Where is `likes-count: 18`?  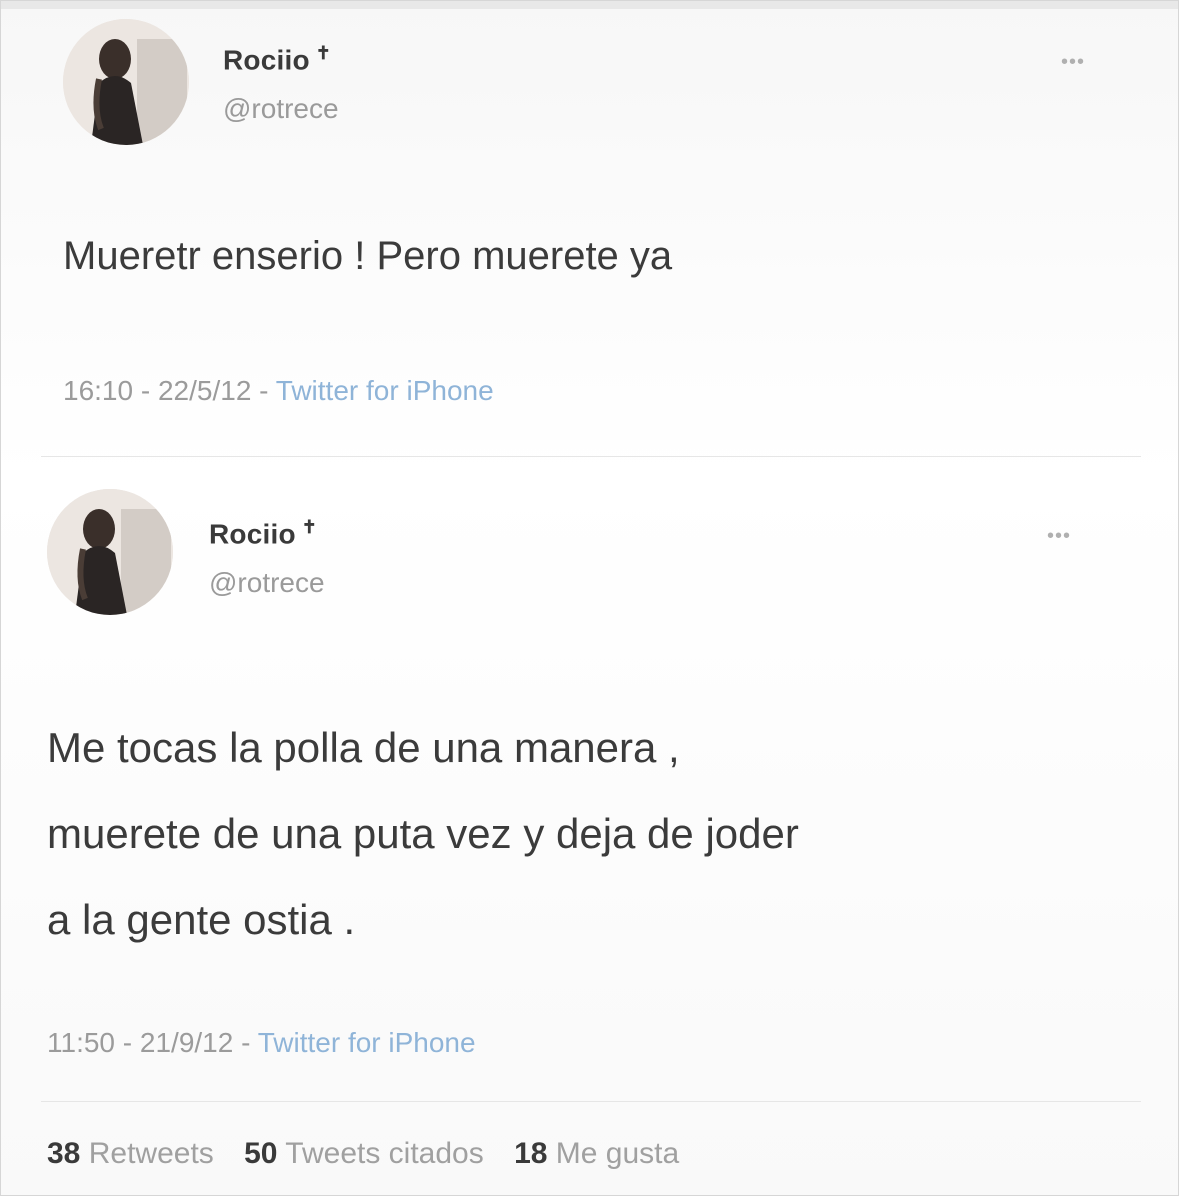 likes-count: 18 is located at coordinates (531, 1153).